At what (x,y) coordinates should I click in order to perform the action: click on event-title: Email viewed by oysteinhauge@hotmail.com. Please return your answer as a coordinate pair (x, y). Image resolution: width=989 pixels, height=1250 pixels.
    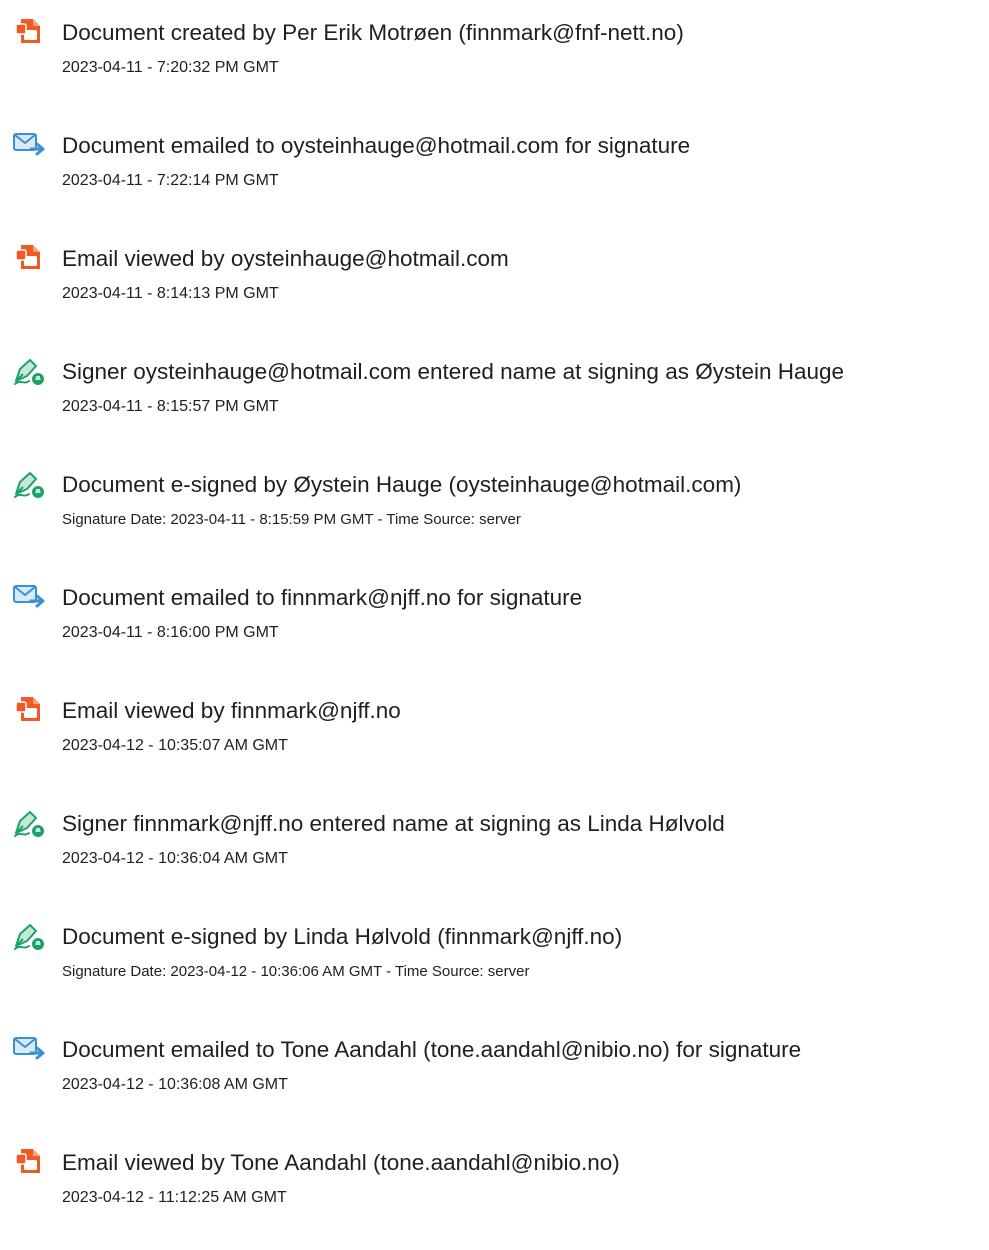
    Looking at the image, I should click on (285, 258).